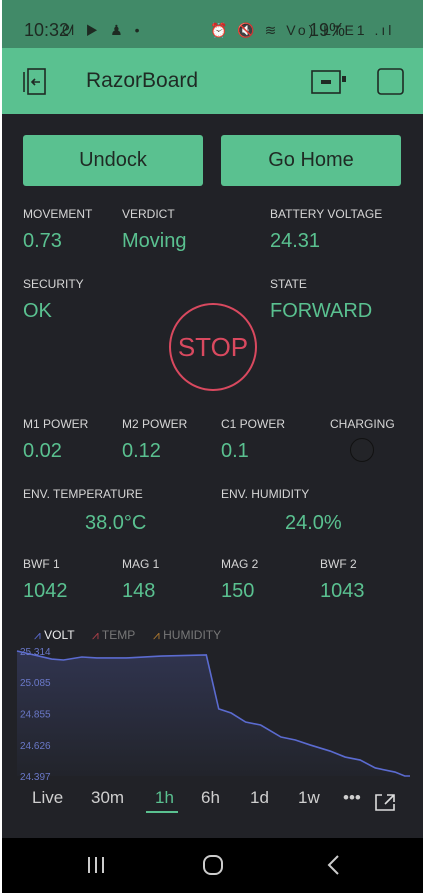 Image resolution: width=425 pixels, height=893 pixels. Describe the element at coordinates (327, 30) in the screenshot. I see `battery-level: 19%` at that location.